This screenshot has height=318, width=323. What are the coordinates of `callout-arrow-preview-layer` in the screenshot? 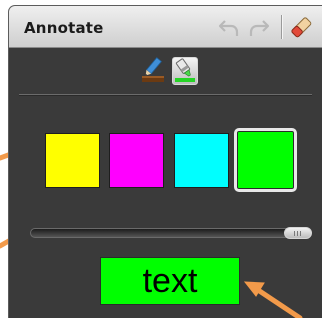 It's located at (273, 299).